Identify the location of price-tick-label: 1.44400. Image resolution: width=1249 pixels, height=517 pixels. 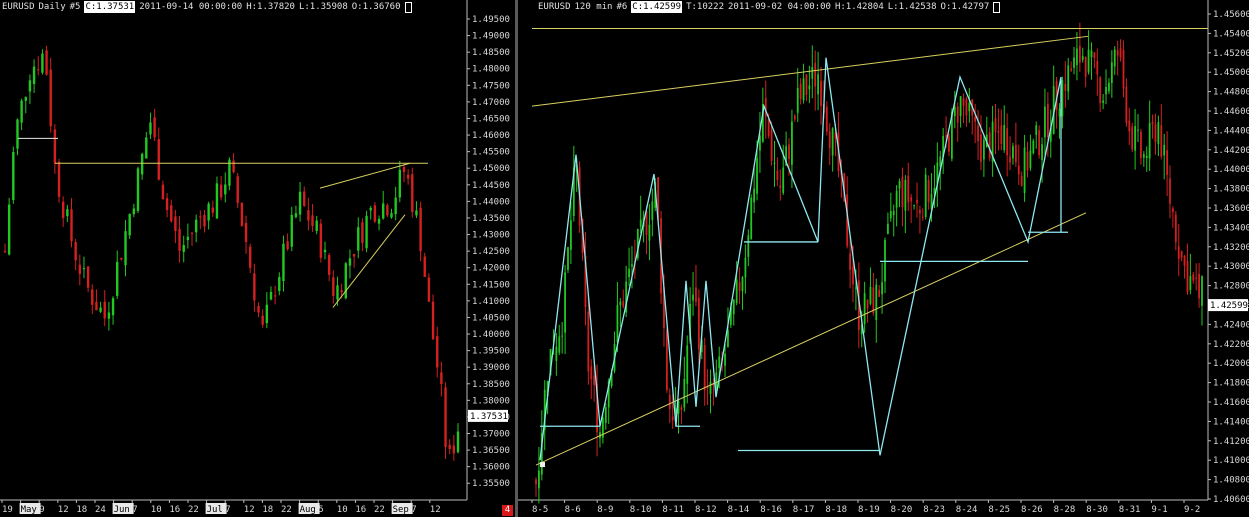
(1231, 131).